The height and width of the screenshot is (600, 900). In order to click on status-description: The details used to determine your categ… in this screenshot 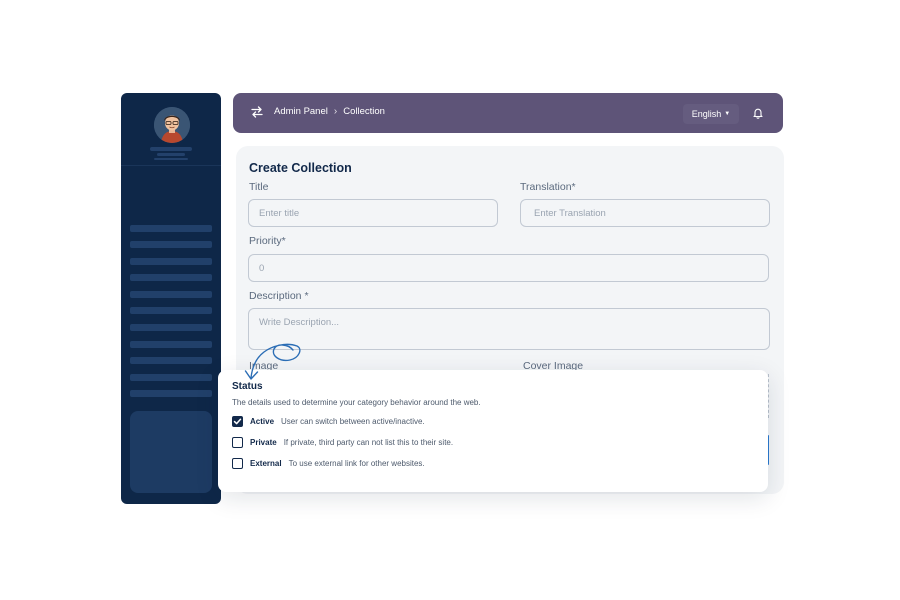, I will do `click(356, 402)`.